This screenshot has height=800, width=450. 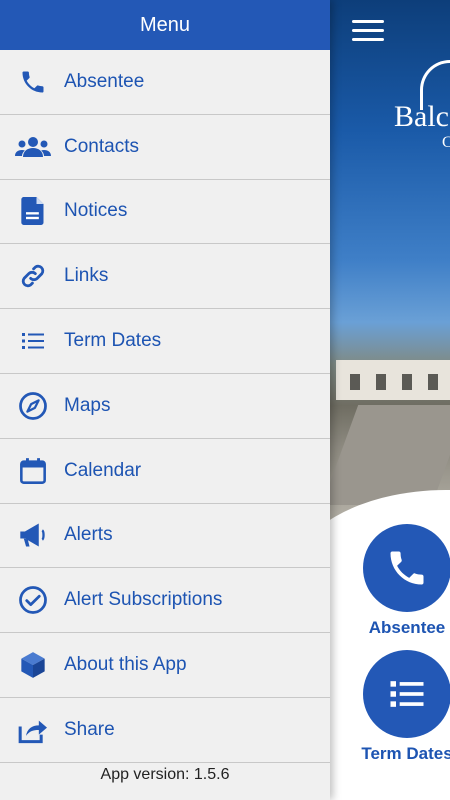 What do you see at coordinates (87, 405) in the screenshot?
I see `menu-item-label: Maps` at bounding box center [87, 405].